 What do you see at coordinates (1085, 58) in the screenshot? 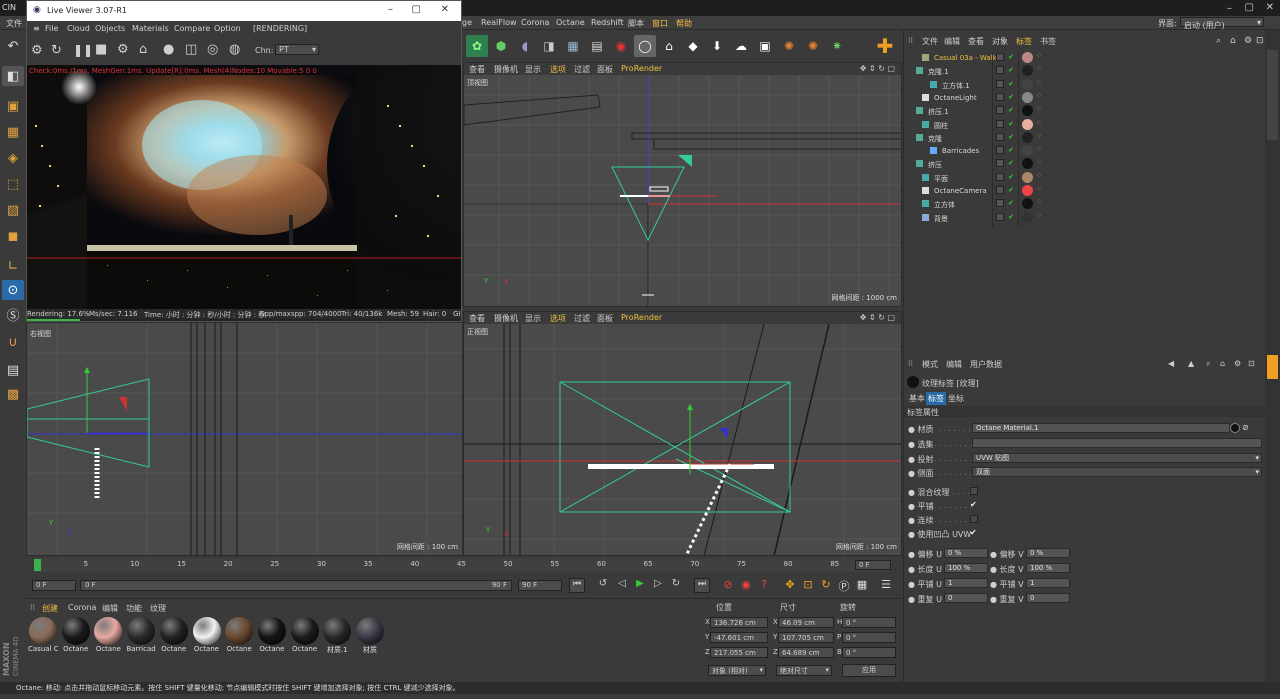
I see `object-row: Casual 03a - Walk ✔ ⁘` at bounding box center [1085, 58].